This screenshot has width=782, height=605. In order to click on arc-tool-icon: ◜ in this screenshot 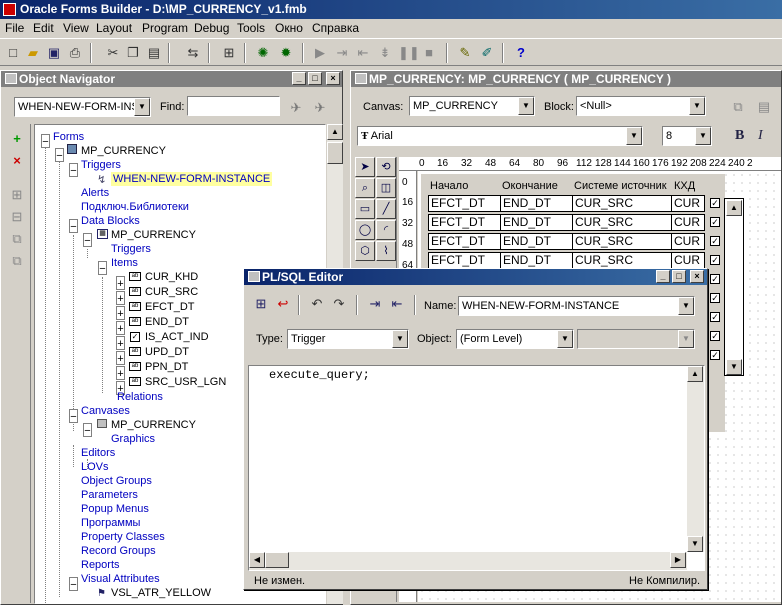, I will do `click(386, 230)`.